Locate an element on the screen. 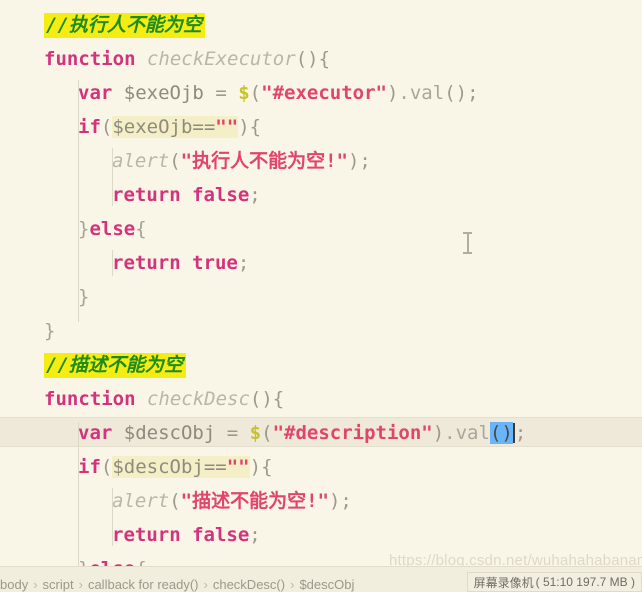 The width and height of the screenshot is (642, 592). code-line: var $exeOjb = $("#executor").val(); is located at coordinates (321, 93).